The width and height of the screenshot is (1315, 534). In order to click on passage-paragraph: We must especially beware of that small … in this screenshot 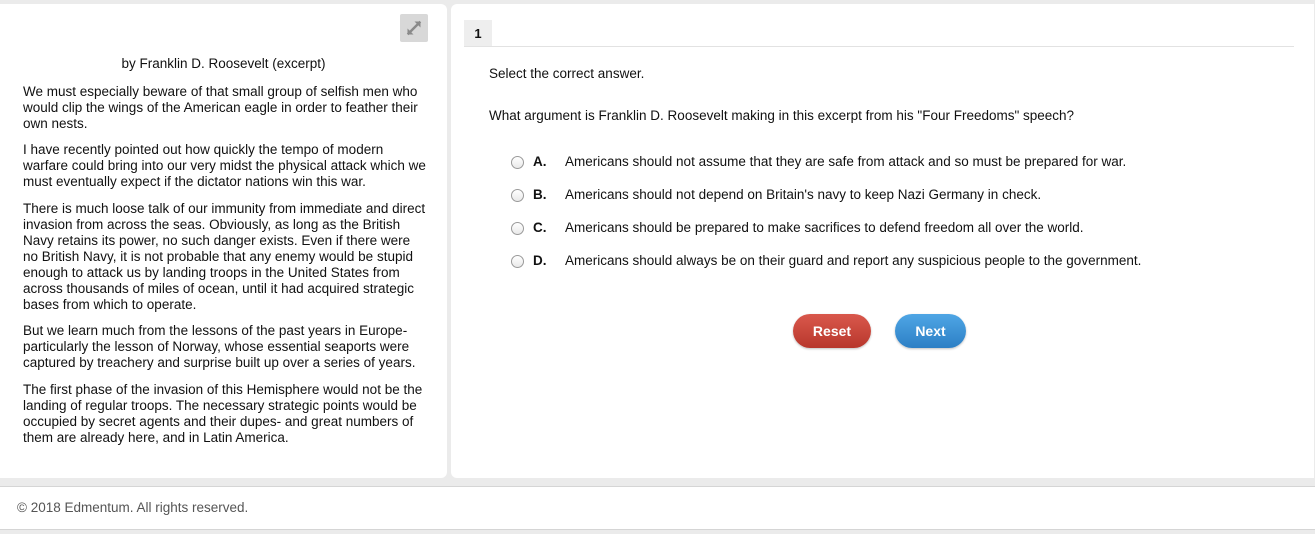, I will do `click(220, 108)`.